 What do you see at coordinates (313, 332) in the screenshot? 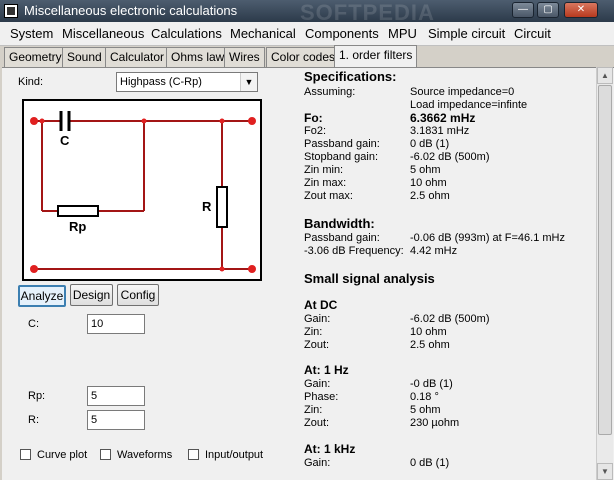
I see `dc-zin-label: Zin:` at bounding box center [313, 332].